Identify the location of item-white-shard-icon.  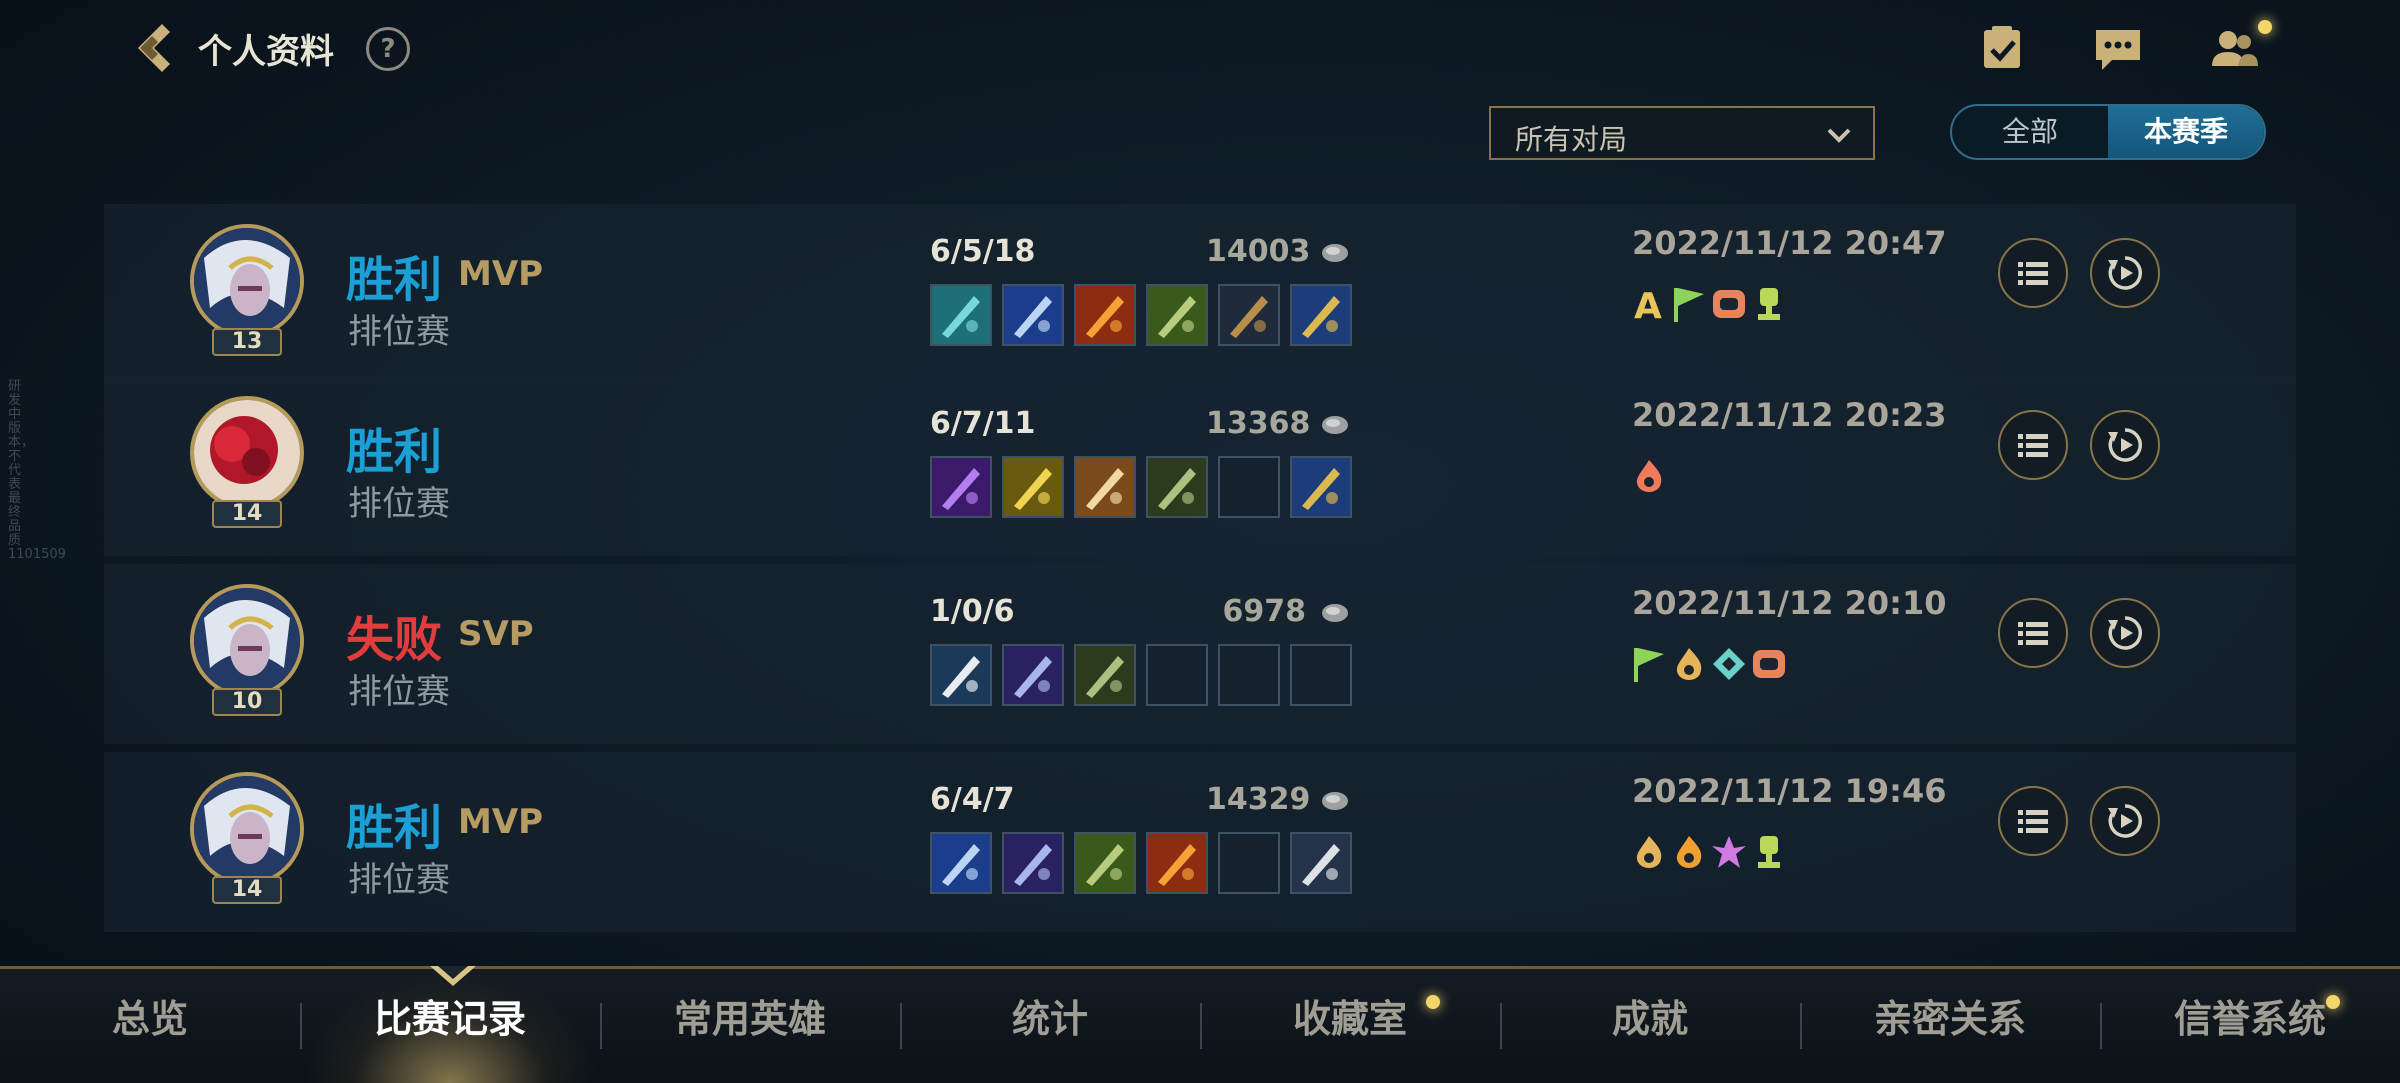
(1321, 863).